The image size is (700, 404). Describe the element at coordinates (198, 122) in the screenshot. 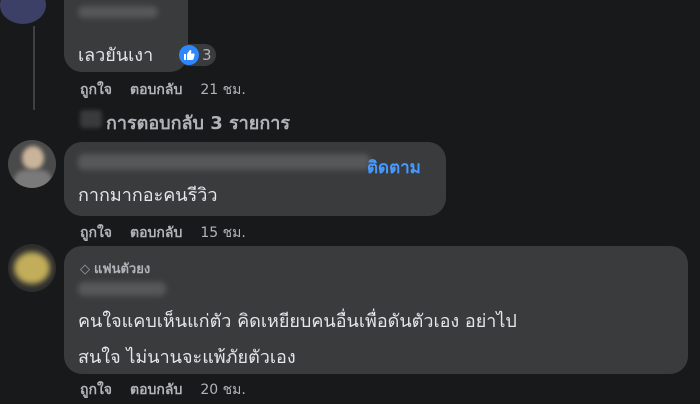

I see `view-replies-link: การตอบกลับ 3 รายการ` at that location.